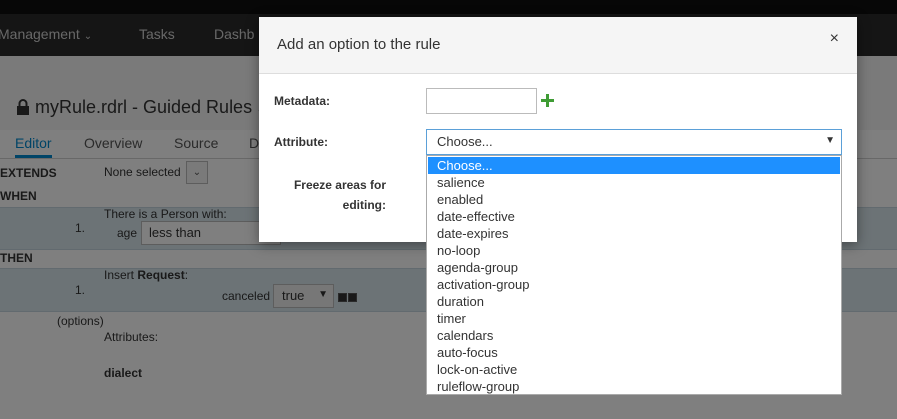 The height and width of the screenshot is (419, 897). I want to click on add-icon, so click(547, 100).